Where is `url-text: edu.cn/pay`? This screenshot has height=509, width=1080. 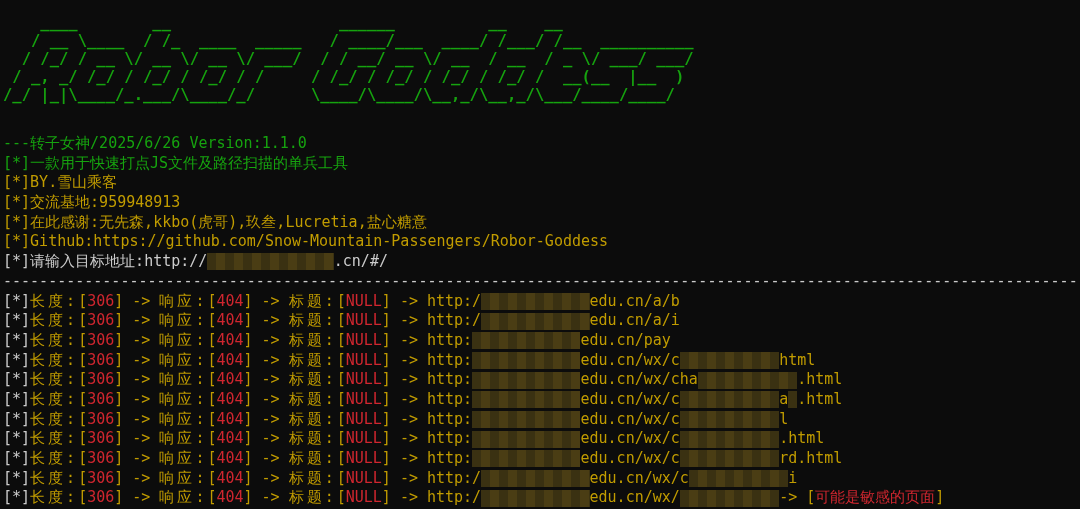 url-text: edu.cn/pay is located at coordinates (625, 340).